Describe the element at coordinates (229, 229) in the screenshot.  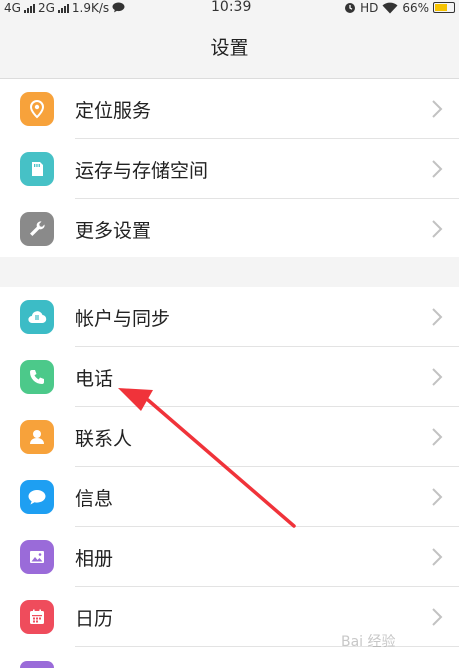
I see `settings-row-more: 更多设置` at that location.